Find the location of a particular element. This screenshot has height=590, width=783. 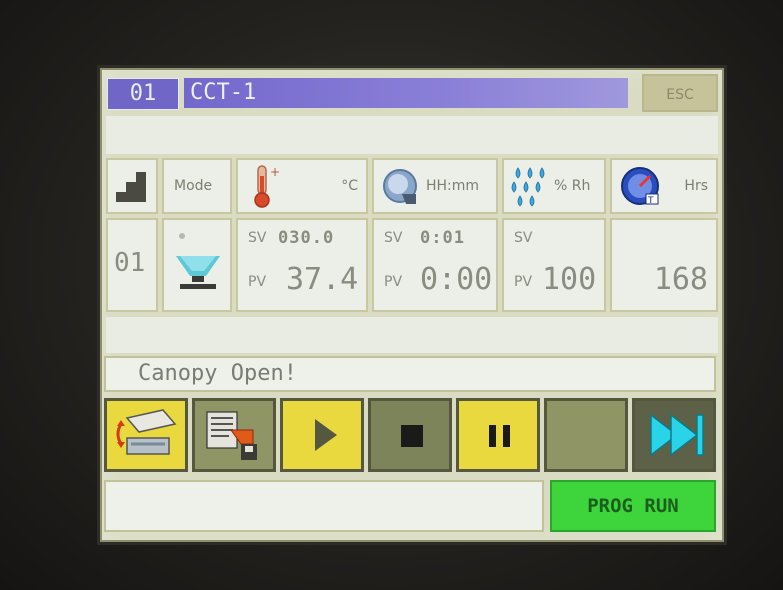

temperature-unit: °C is located at coordinates (349, 186).